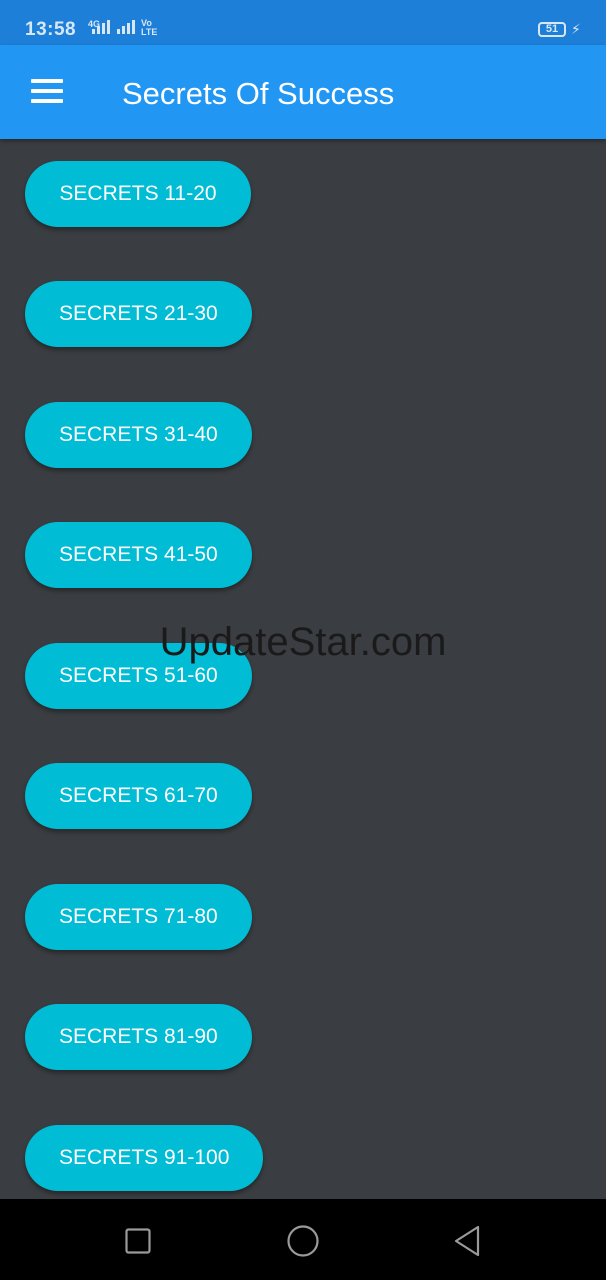  I want to click on secrets-61-70-button: SECRETS 61-70, so click(138, 796).